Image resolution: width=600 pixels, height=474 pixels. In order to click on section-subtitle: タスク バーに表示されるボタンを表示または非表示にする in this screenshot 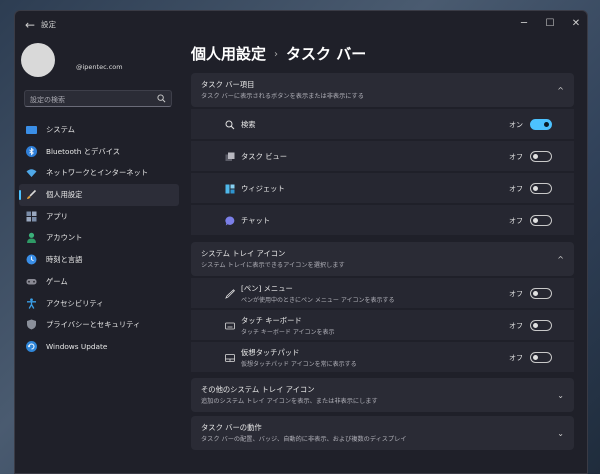, I will do `click(282, 96)`.